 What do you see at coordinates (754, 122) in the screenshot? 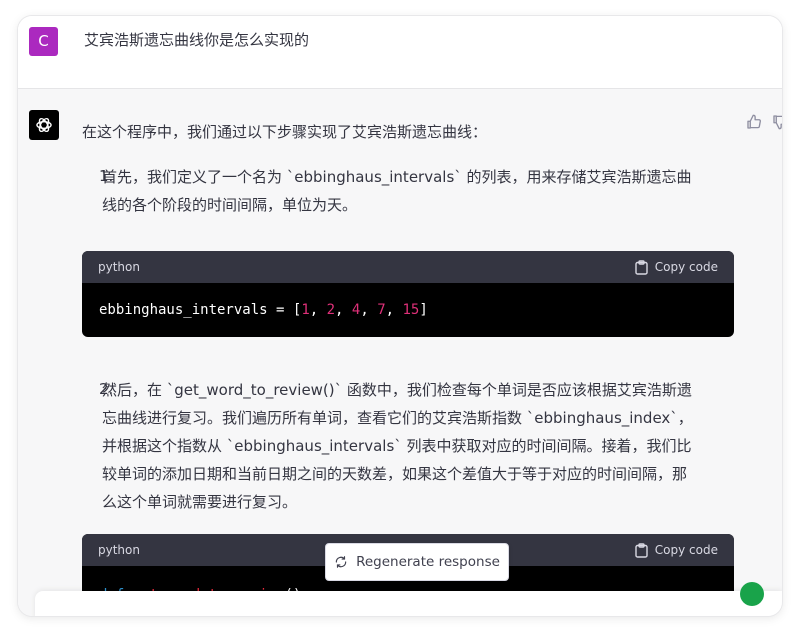
I see `thumbs-up-icon` at bounding box center [754, 122].